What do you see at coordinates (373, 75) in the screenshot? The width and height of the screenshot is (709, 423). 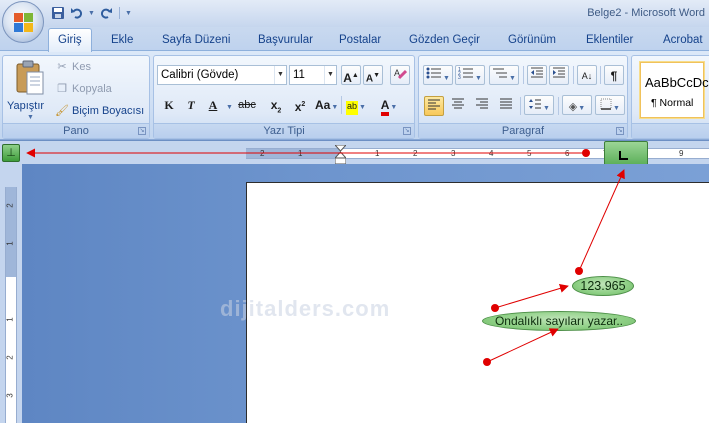 I see `shrink-font-button: A▼` at bounding box center [373, 75].